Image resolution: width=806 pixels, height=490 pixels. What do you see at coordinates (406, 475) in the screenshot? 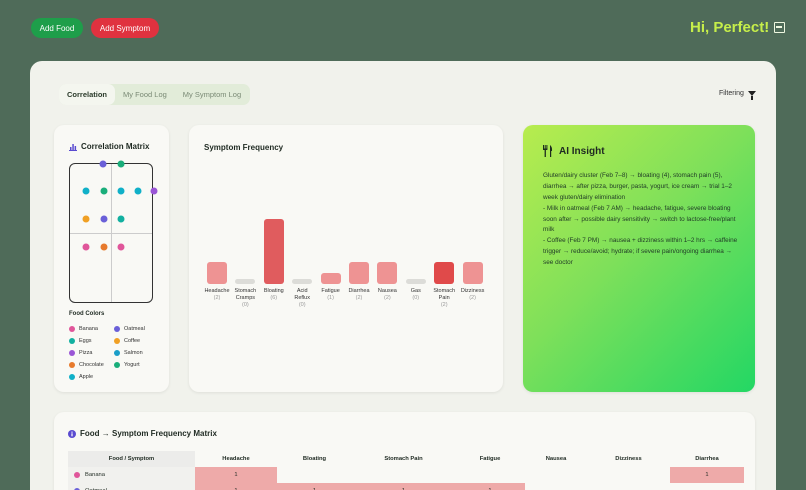
I see `matrix-row: Banana 1 1` at bounding box center [406, 475].